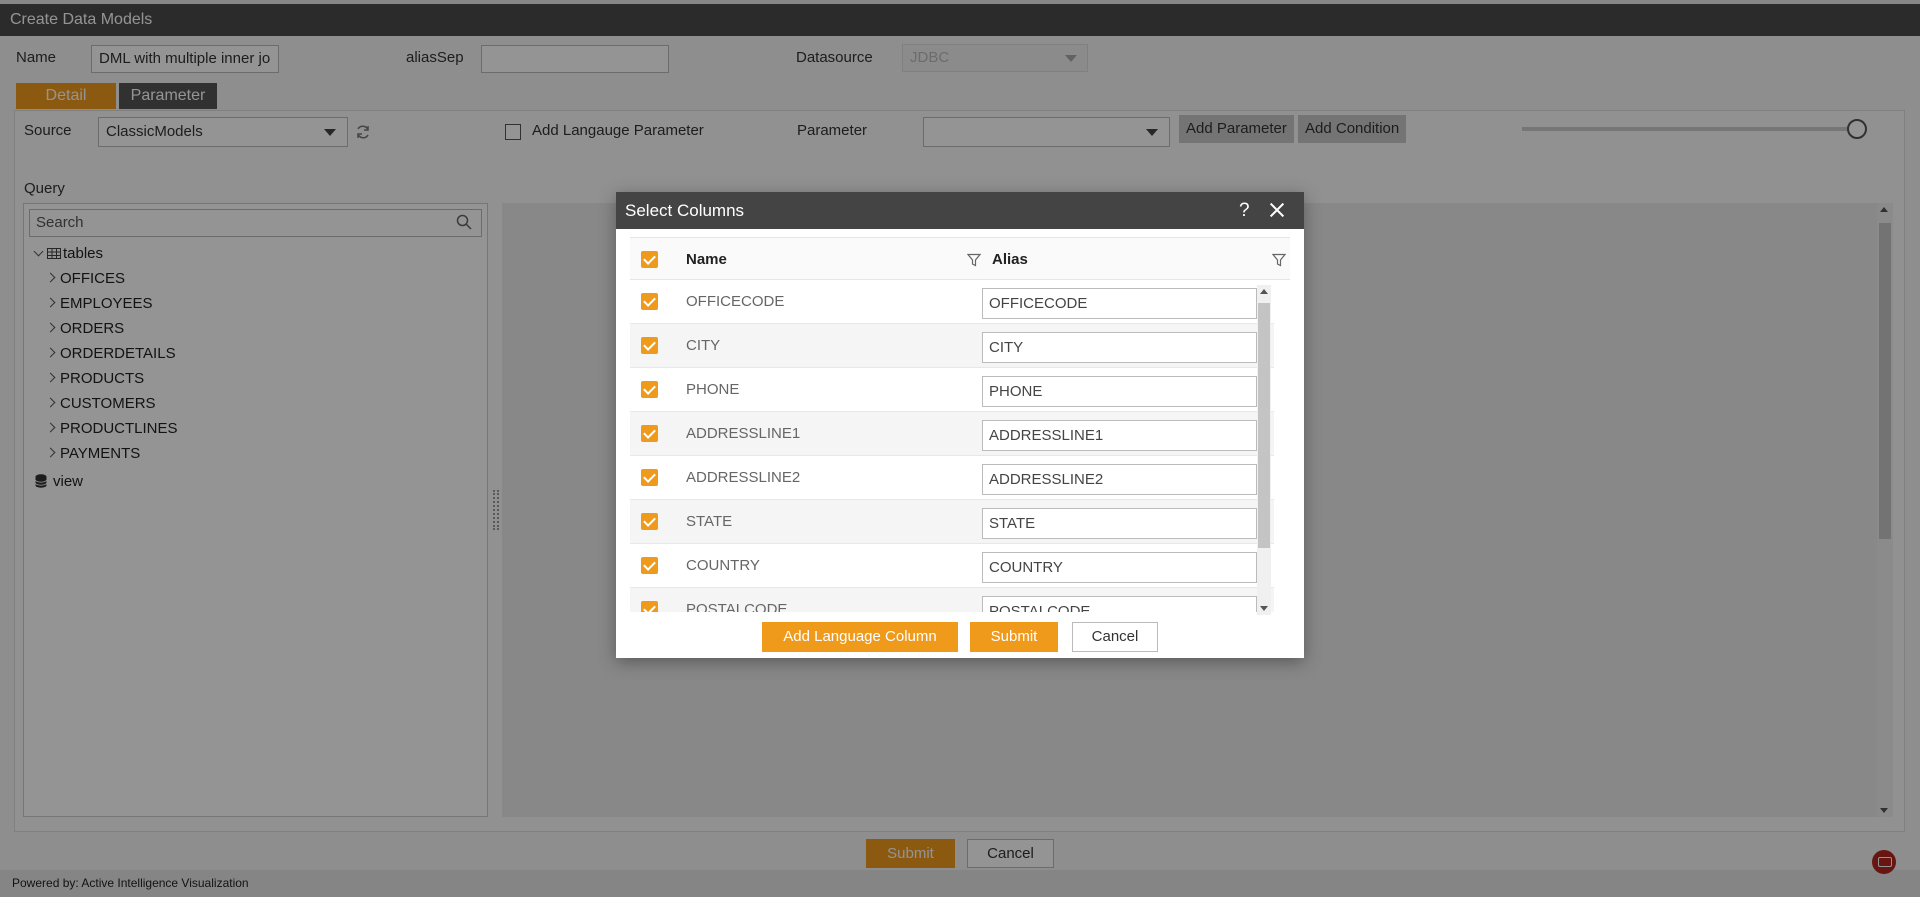 The width and height of the screenshot is (1920, 897). I want to click on help-icon: ?, so click(1244, 210).